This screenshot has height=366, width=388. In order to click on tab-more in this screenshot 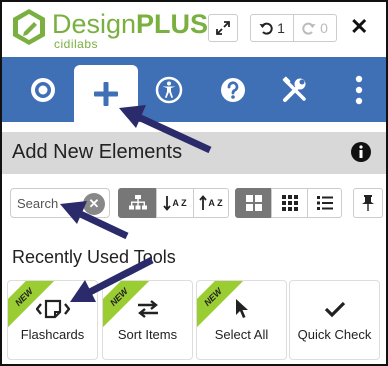, I will do `click(359, 89)`.